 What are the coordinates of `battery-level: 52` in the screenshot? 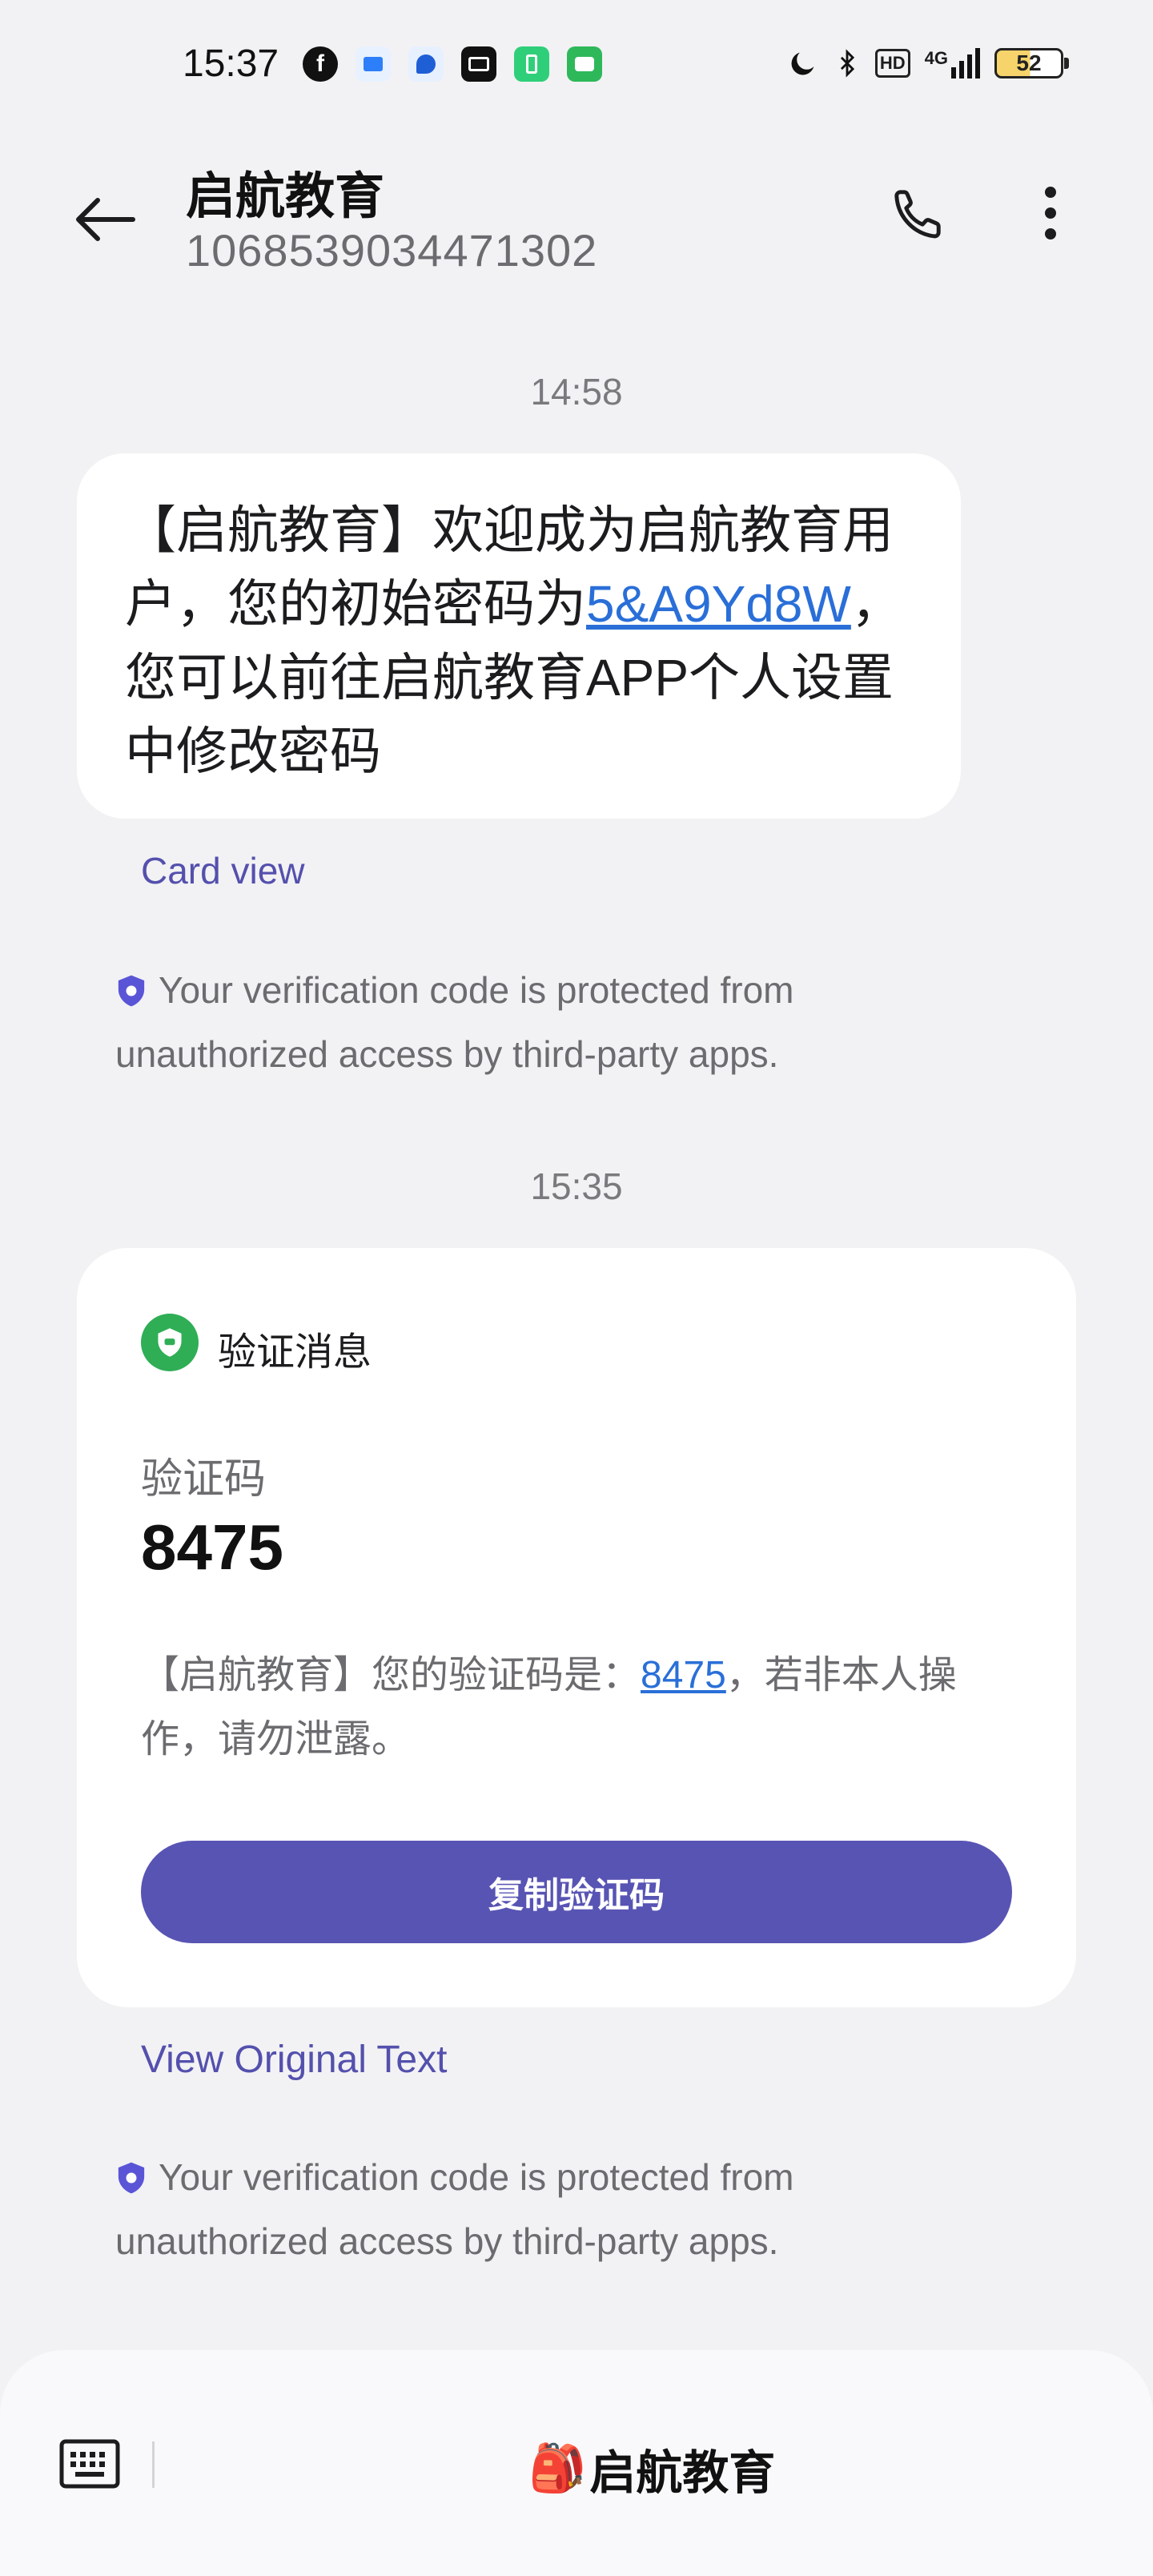 It's located at (1029, 62).